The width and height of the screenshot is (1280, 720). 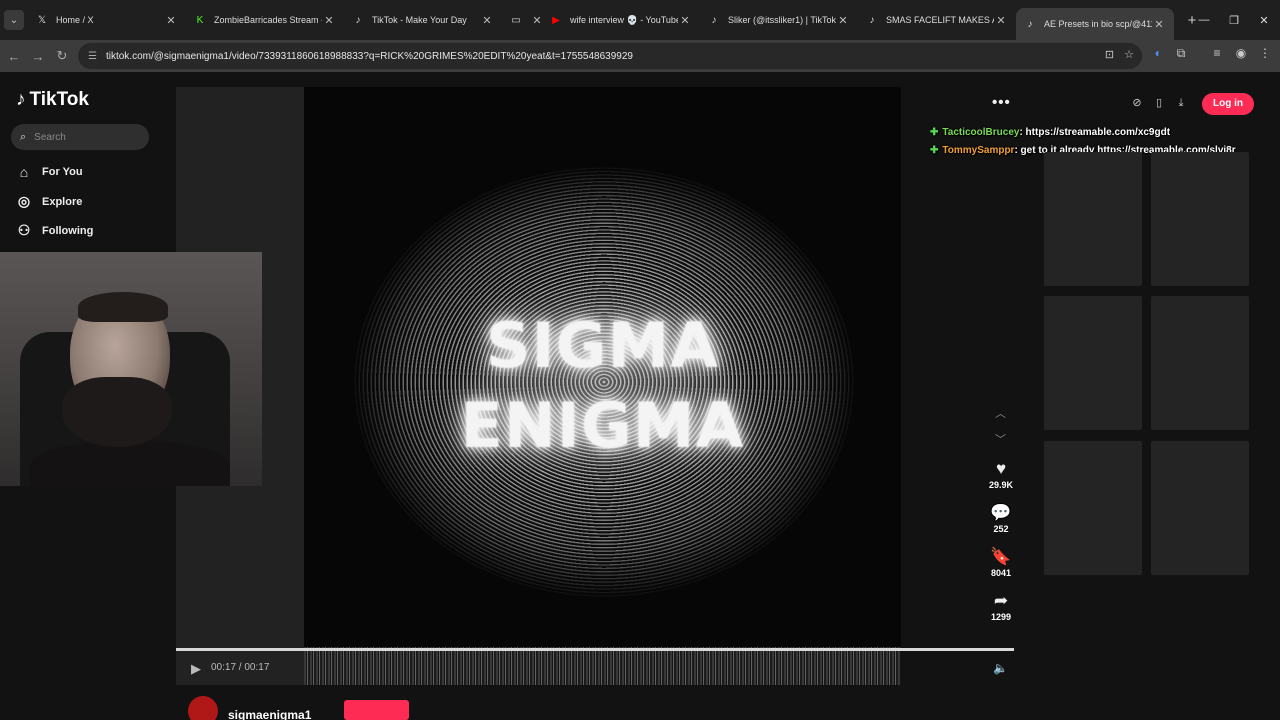 I want to click on browser-tab: ♪ TikTok - Make Your Day ✕, so click(x=423, y=20).